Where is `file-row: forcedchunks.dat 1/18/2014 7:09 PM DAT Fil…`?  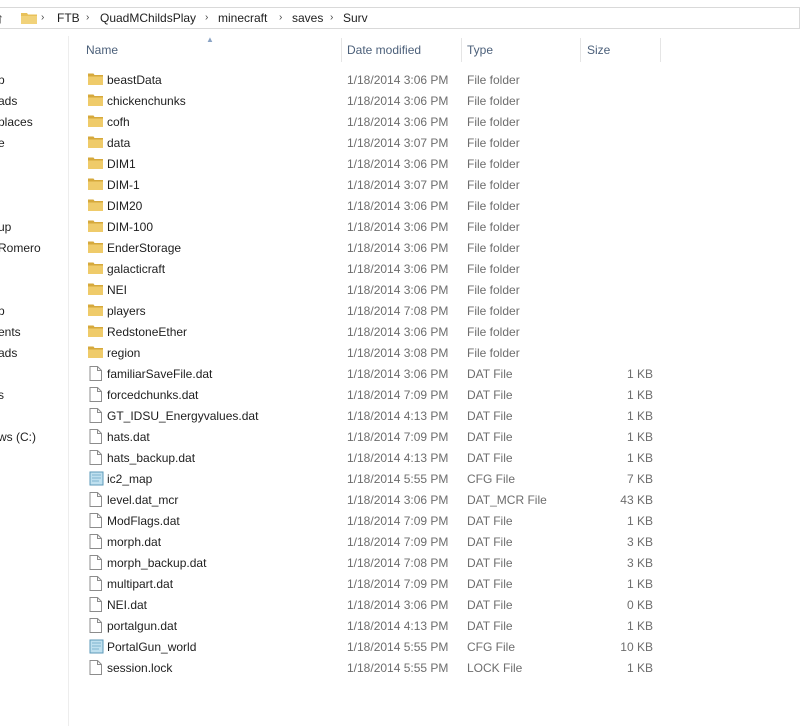 file-row: forcedchunks.dat 1/18/2014 7:09 PM DAT Fil… is located at coordinates (350, 394).